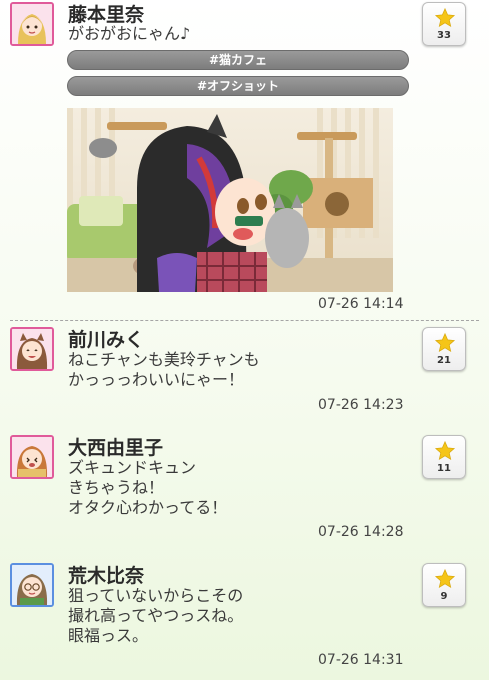  What do you see at coordinates (361, 405) in the screenshot?
I see `post-timestamp: 07-26 14:23` at bounding box center [361, 405].